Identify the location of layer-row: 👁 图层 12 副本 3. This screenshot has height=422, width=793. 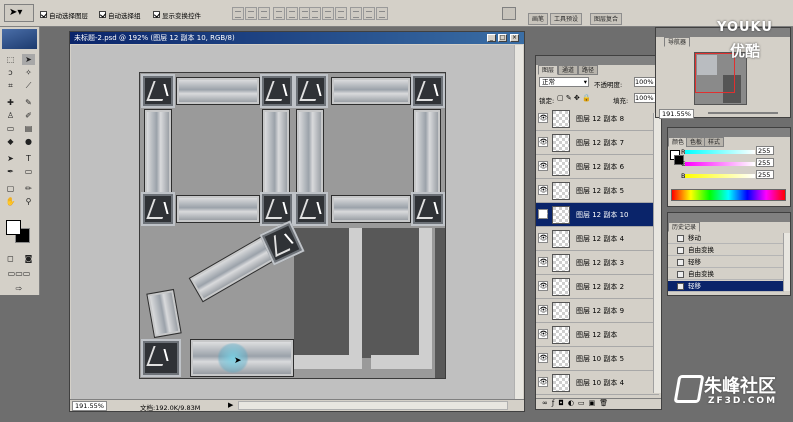
(597, 263).